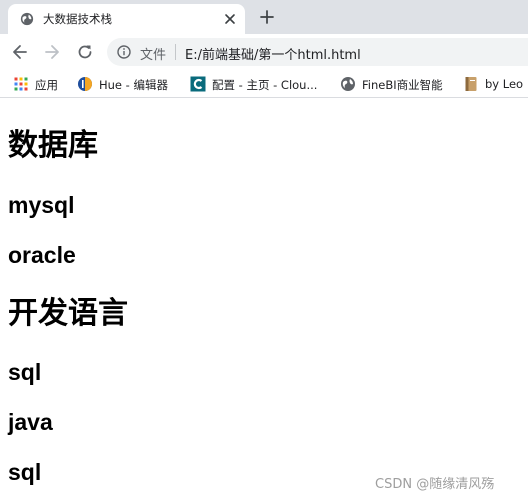 The width and height of the screenshot is (528, 499). I want to click on cloudera-icon, so click(198, 84).